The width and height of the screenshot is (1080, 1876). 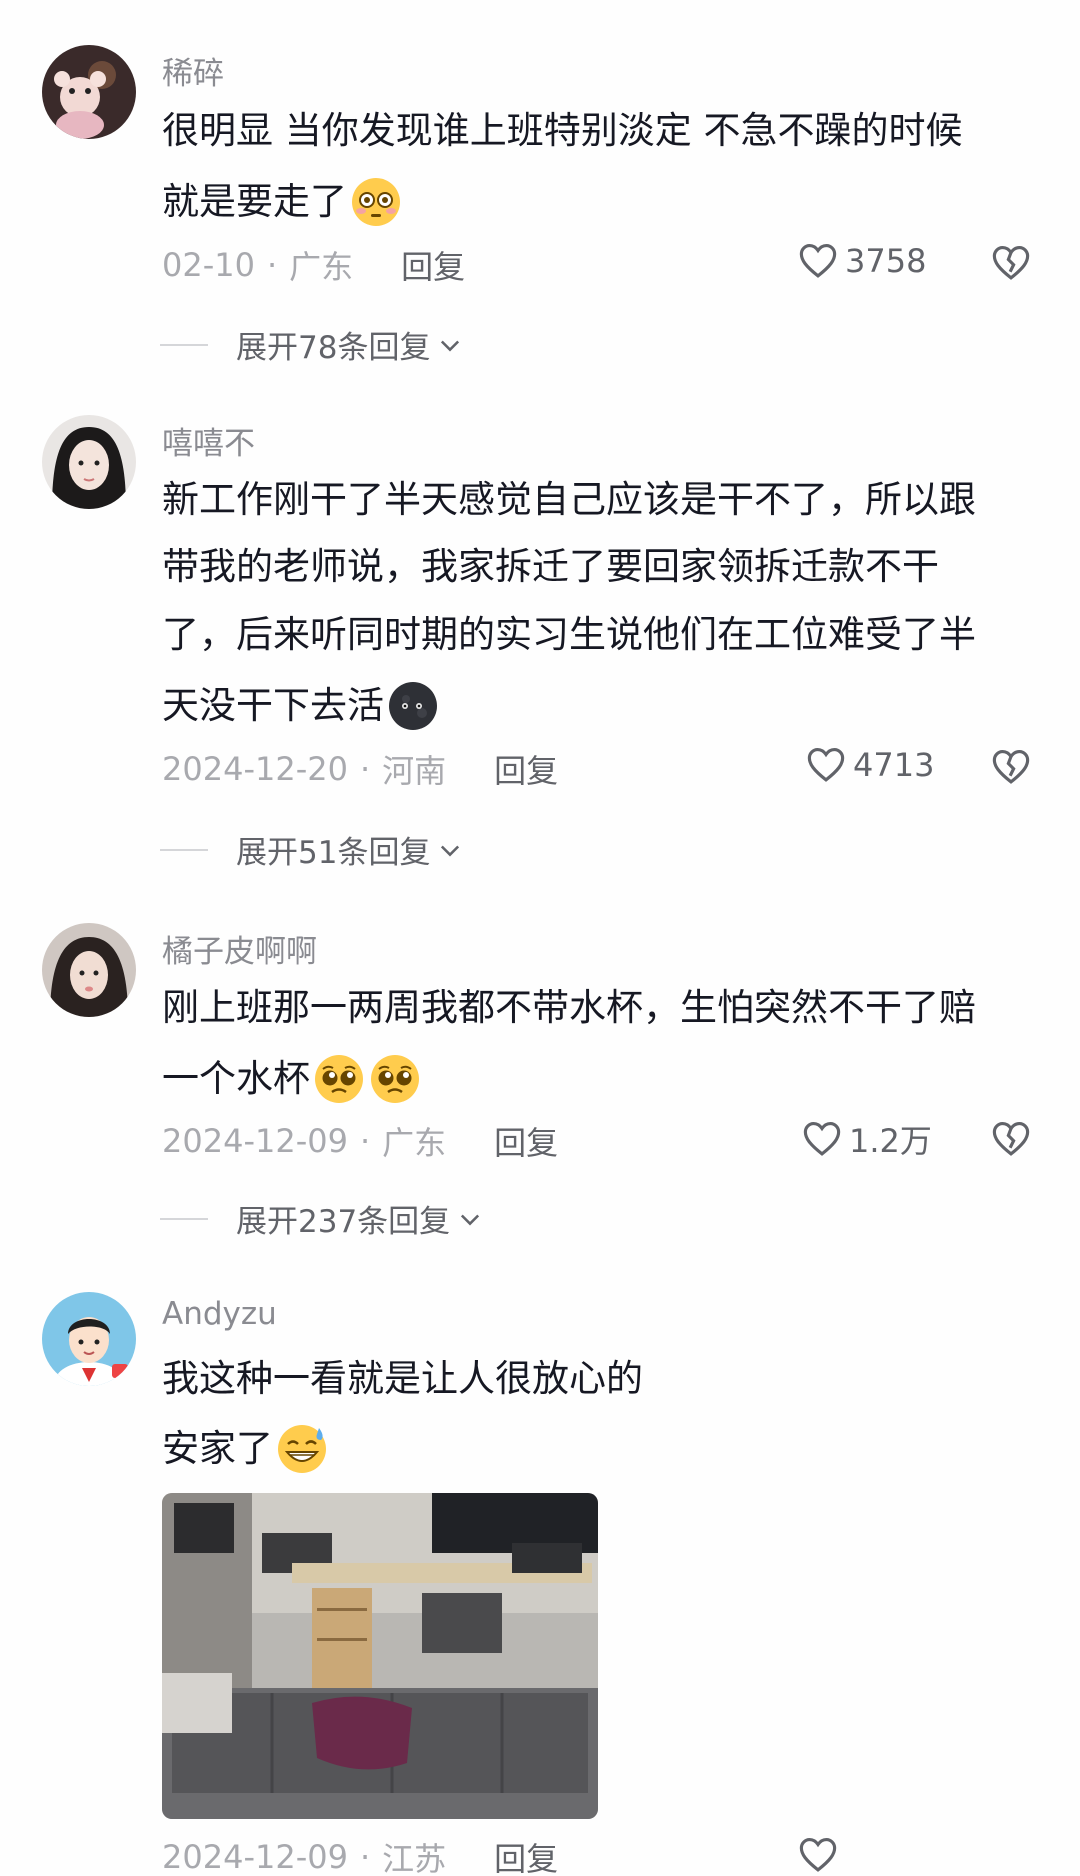 What do you see at coordinates (302, 1449) in the screenshot?
I see `grinning-sweat-icon` at bounding box center [302, 1449].